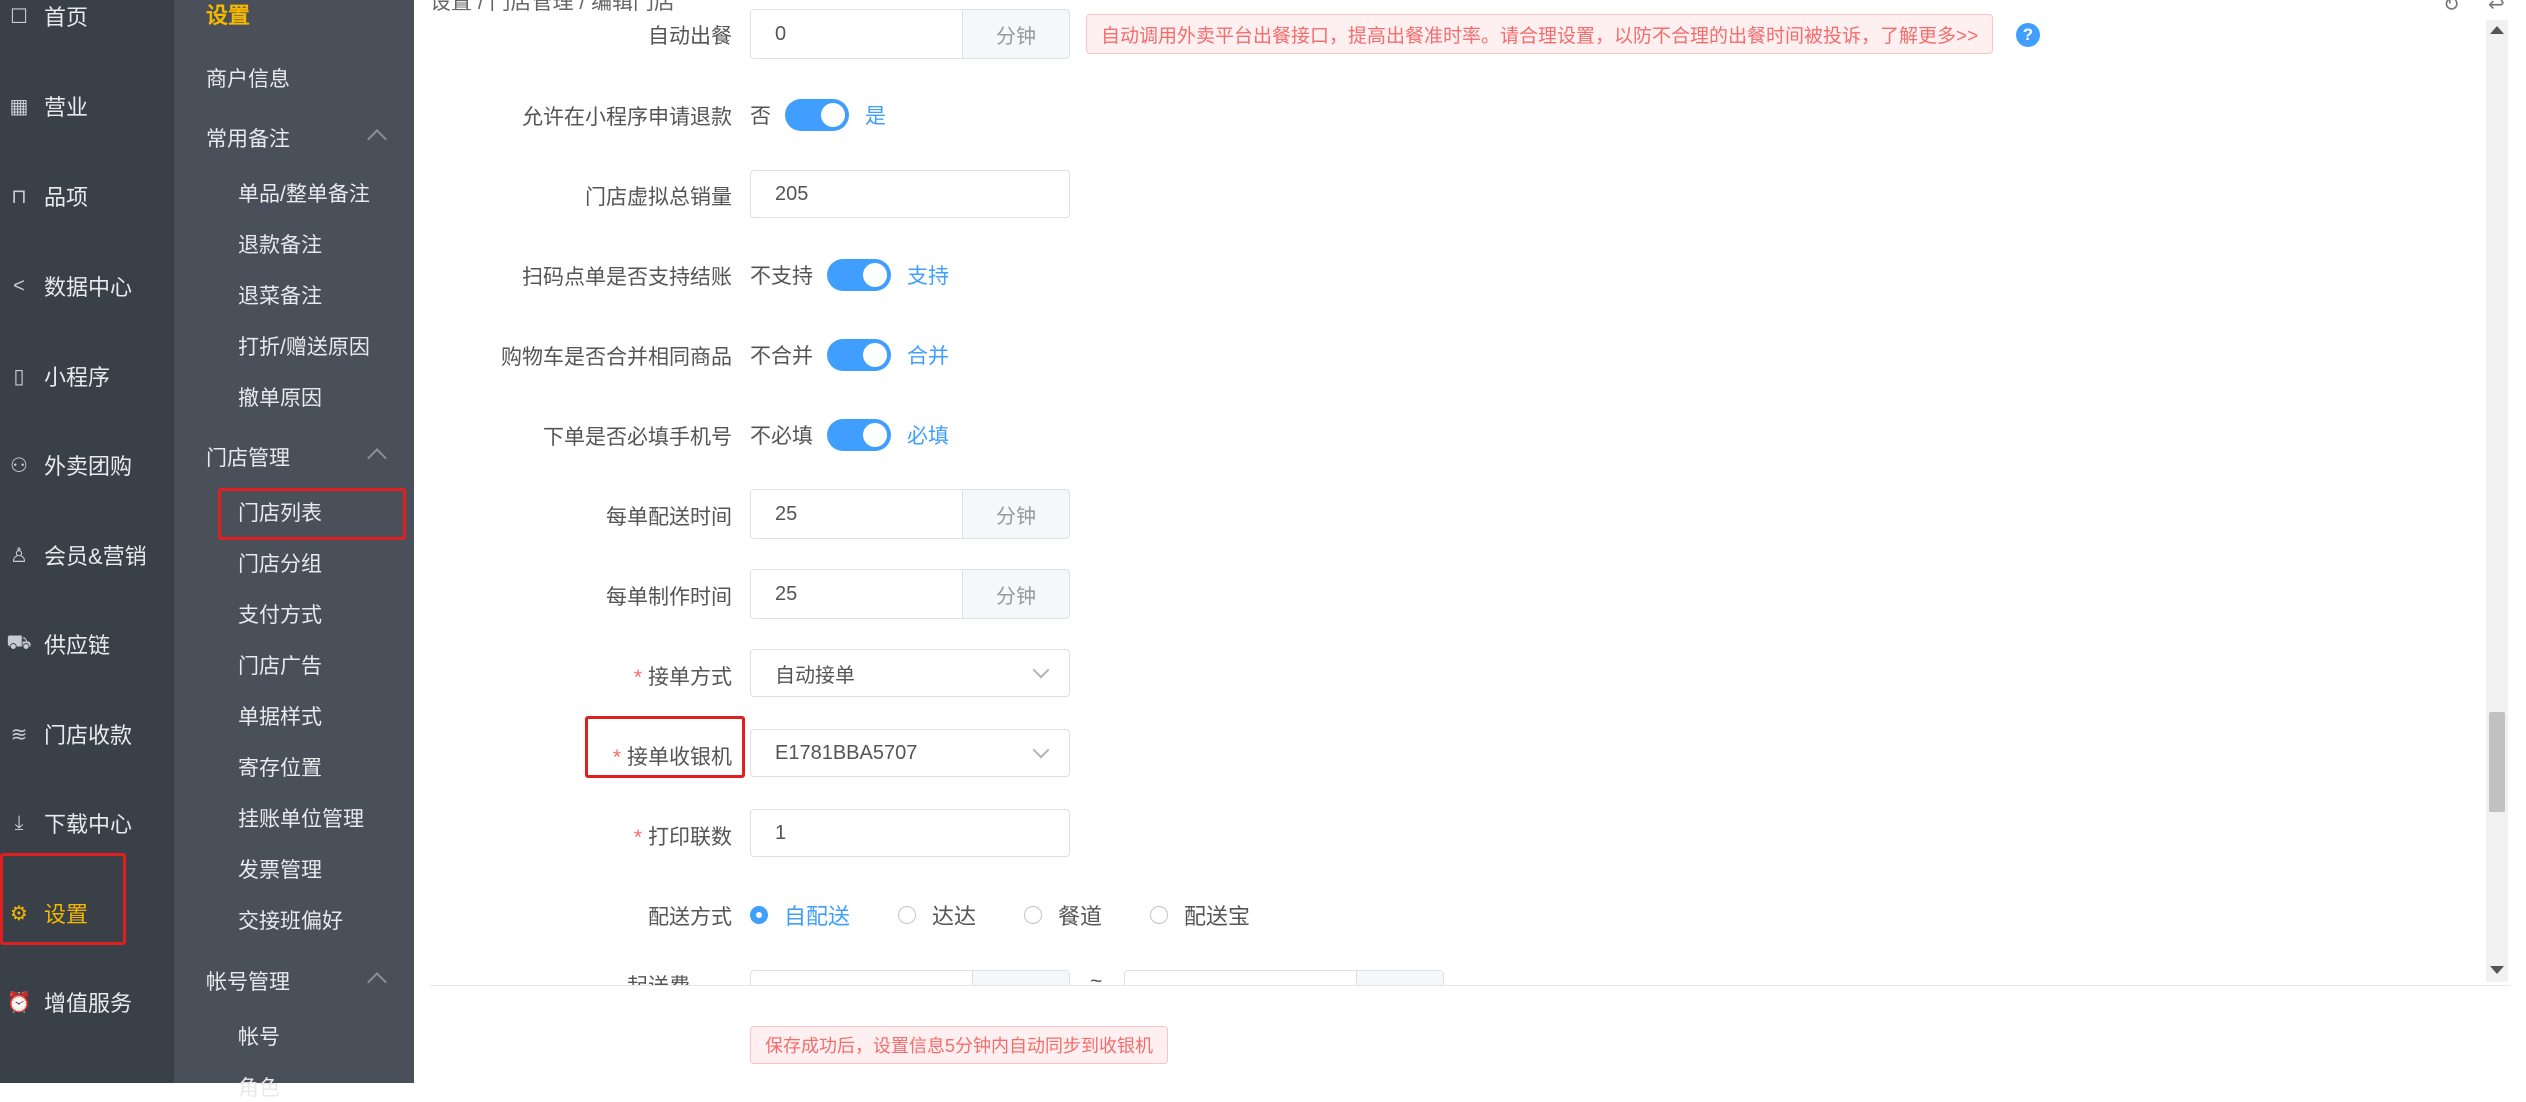 This screenshot has height=1102, width=2526. What do you see at coordinates (248, 138) in the screenshot?
I see `menu-group-notes: 常用备注` at bounding box center [248, 138].